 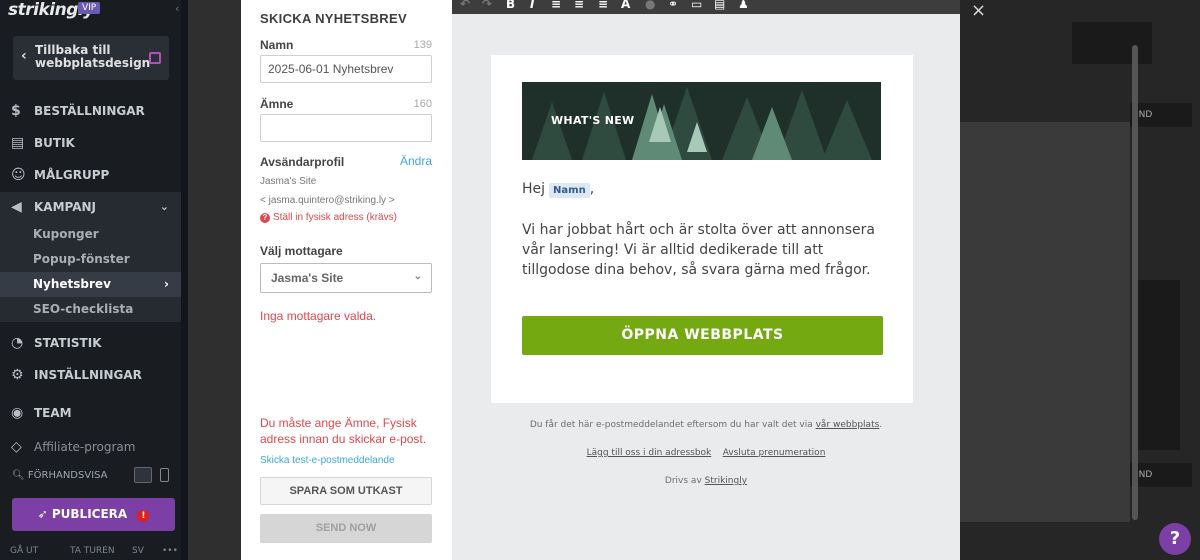 What do you see at coordinates (625, 5) in the screenshot?
I see `font-color-icon: A` at bounding box center [625, 5].